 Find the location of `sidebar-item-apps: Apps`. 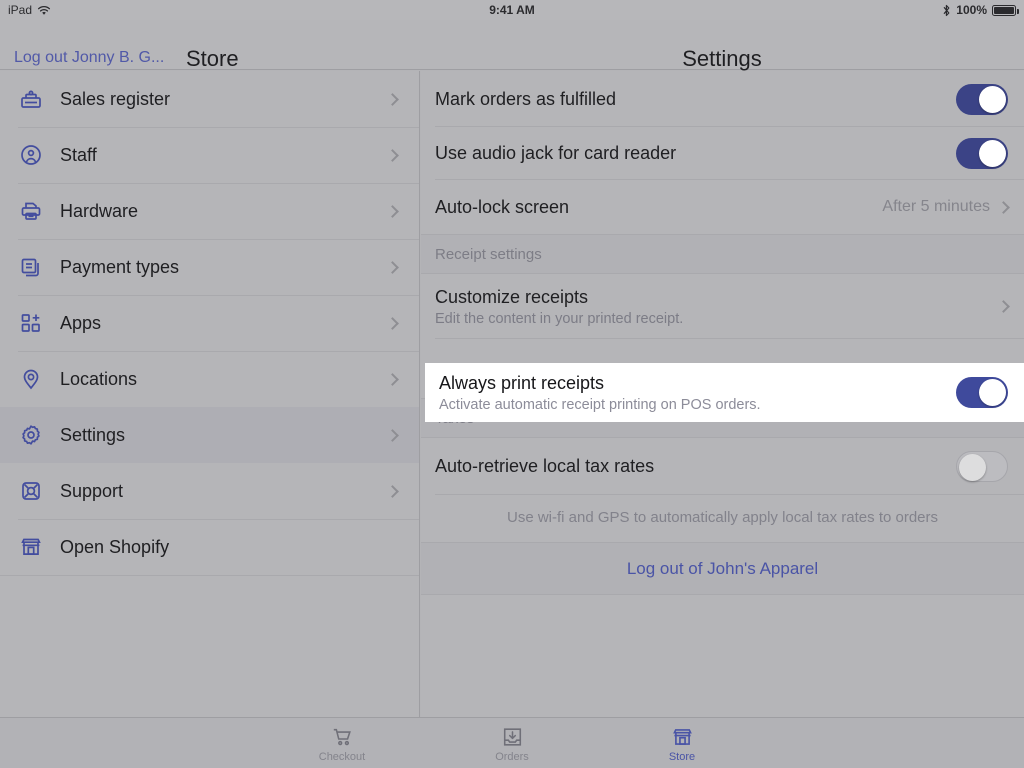

sidebar-item-apps: Apps is located at coordinates (209, 323).